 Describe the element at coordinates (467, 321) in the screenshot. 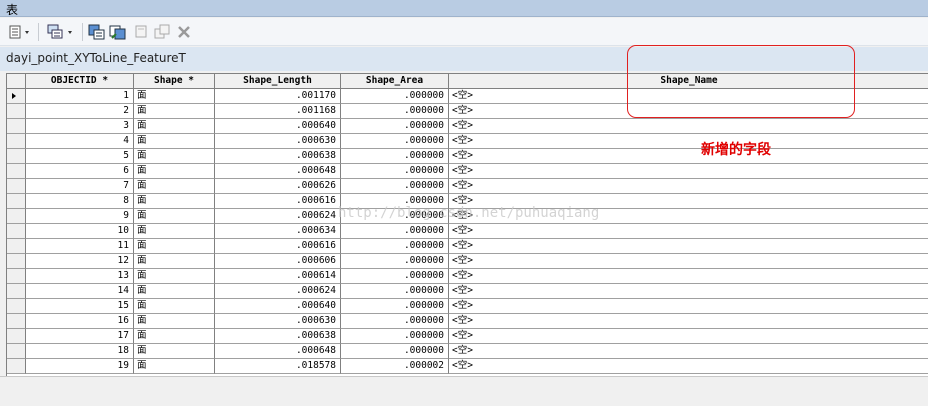

I see `table-row: 16 面 .000630.000000 <空>` at that location.